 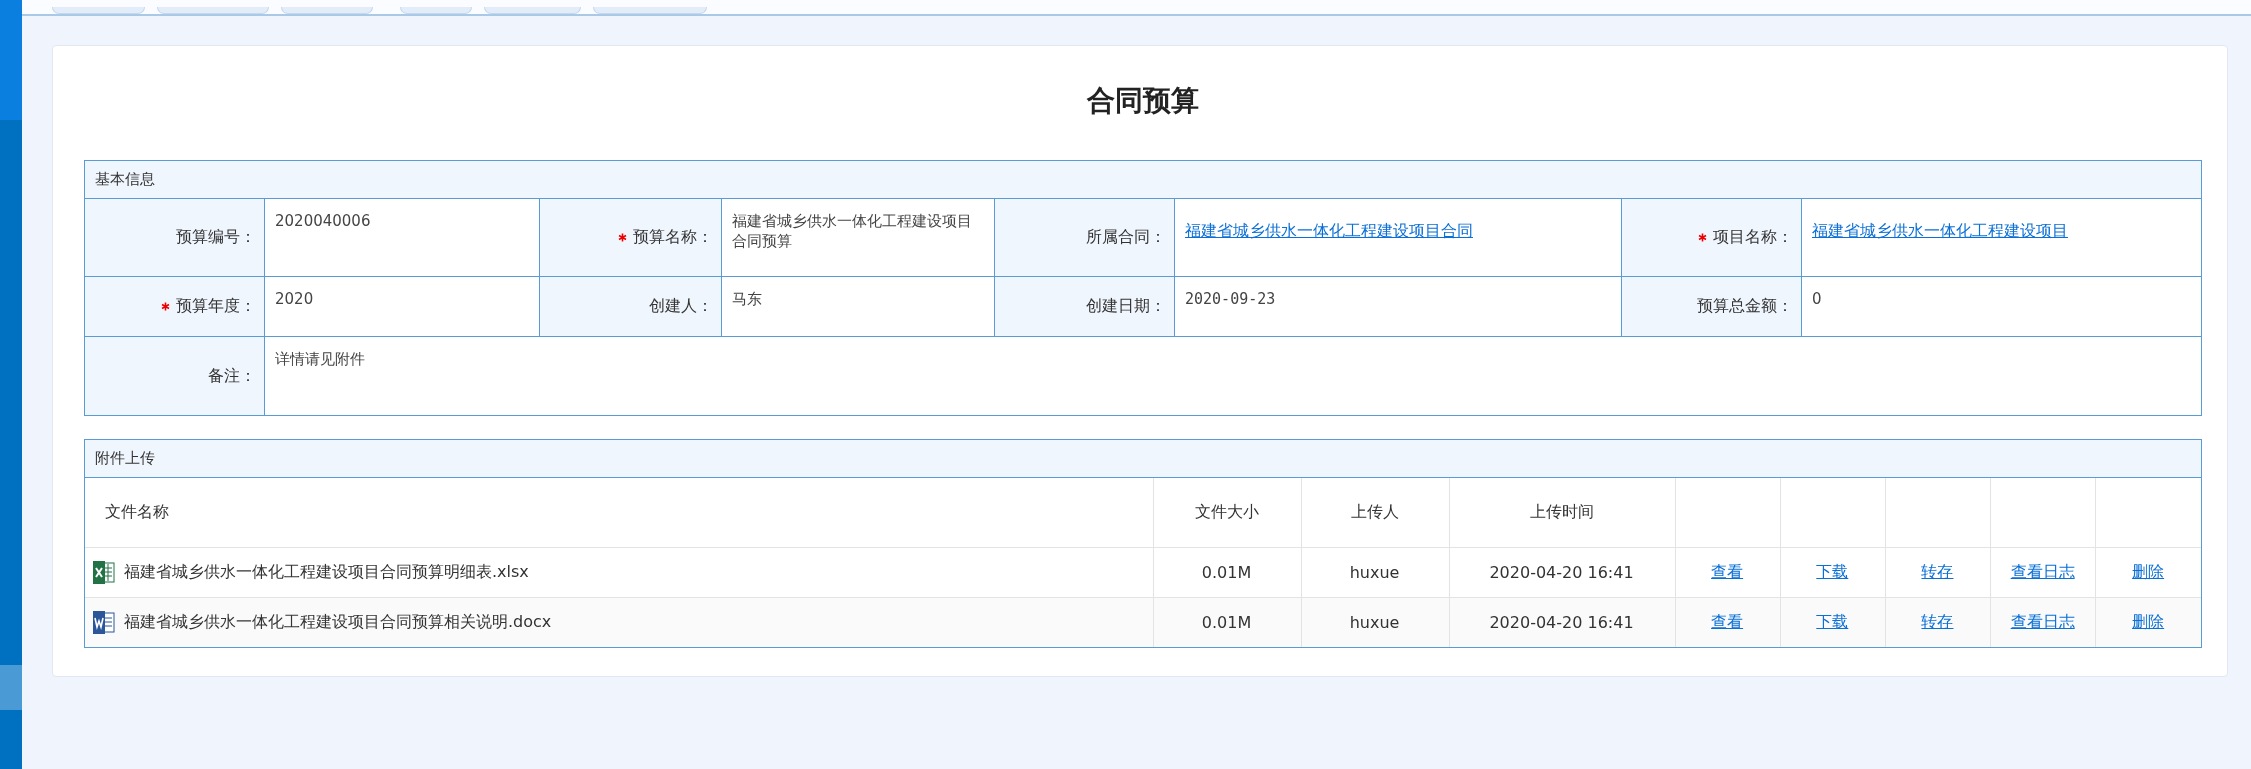 I want to click on page-title: 合同预算, so click(x=1143, y=101).